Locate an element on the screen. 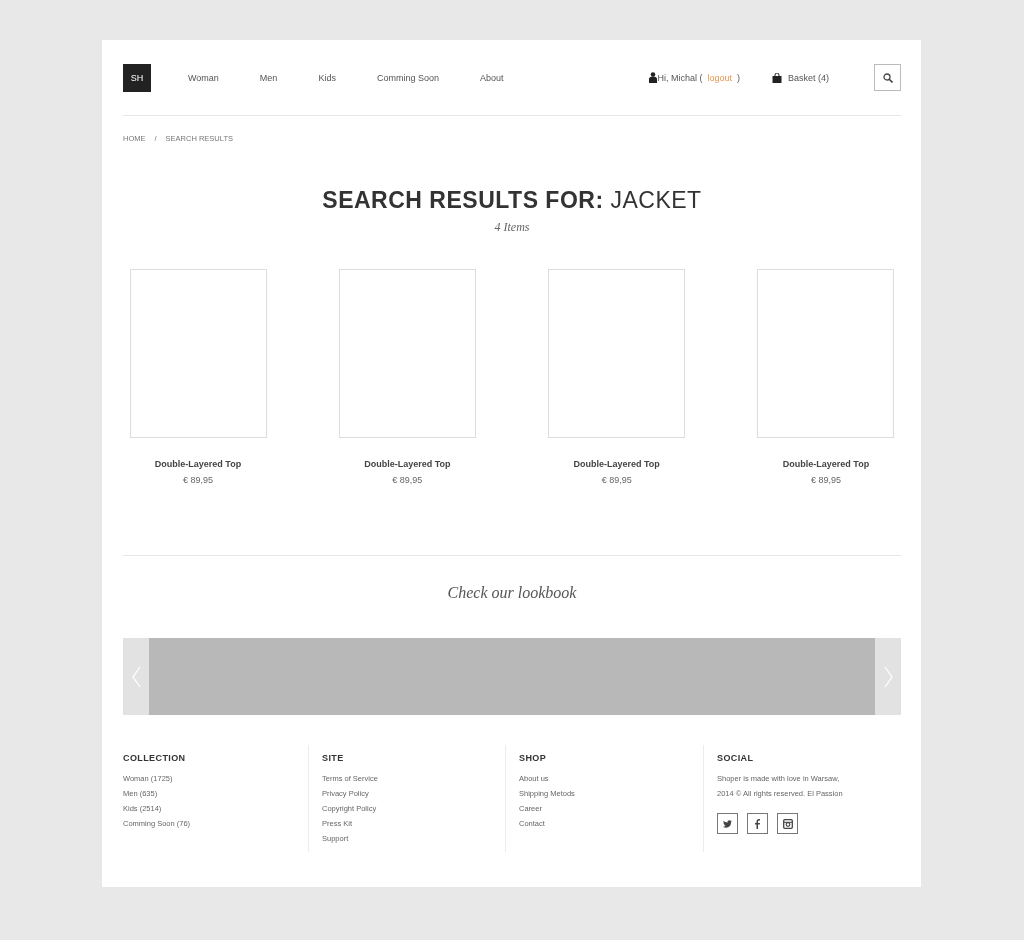 The width and height of the screenshot is (1024, 940). footer-heading: SHOP is located at coordinates (533, 758).